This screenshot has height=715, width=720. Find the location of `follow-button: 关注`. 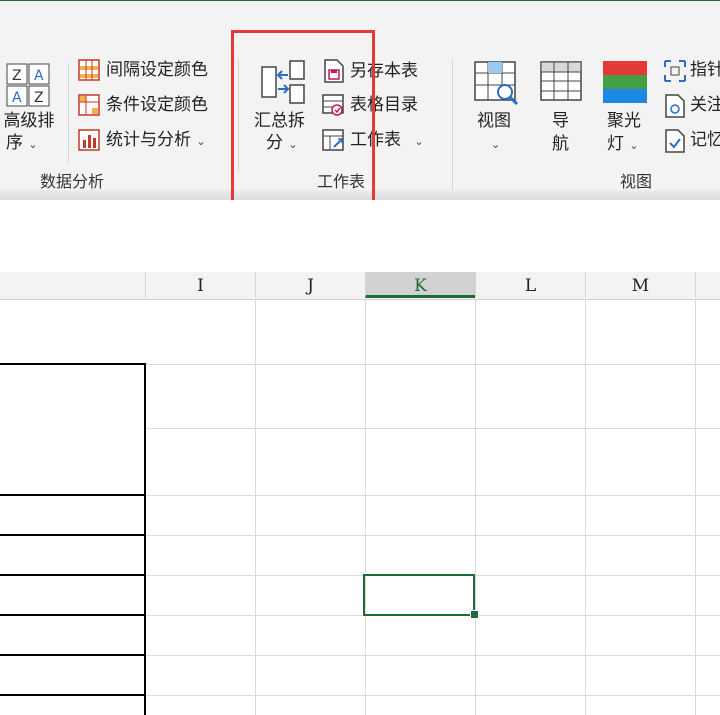

follow-button: 关注 is located at coordinates (705, 105).